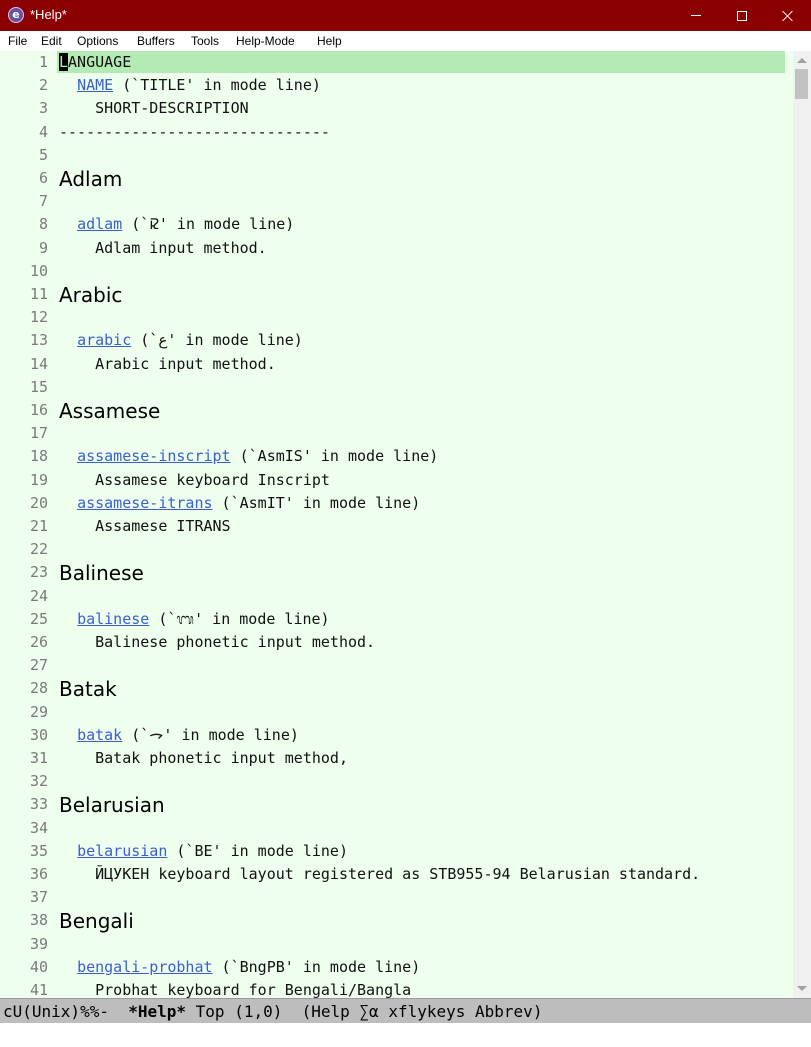 The height and width of the screenshot is (1047, 811). Describe the element at coordinates (38, 804) in the screenshot. I see `line-number: 33` at that location.